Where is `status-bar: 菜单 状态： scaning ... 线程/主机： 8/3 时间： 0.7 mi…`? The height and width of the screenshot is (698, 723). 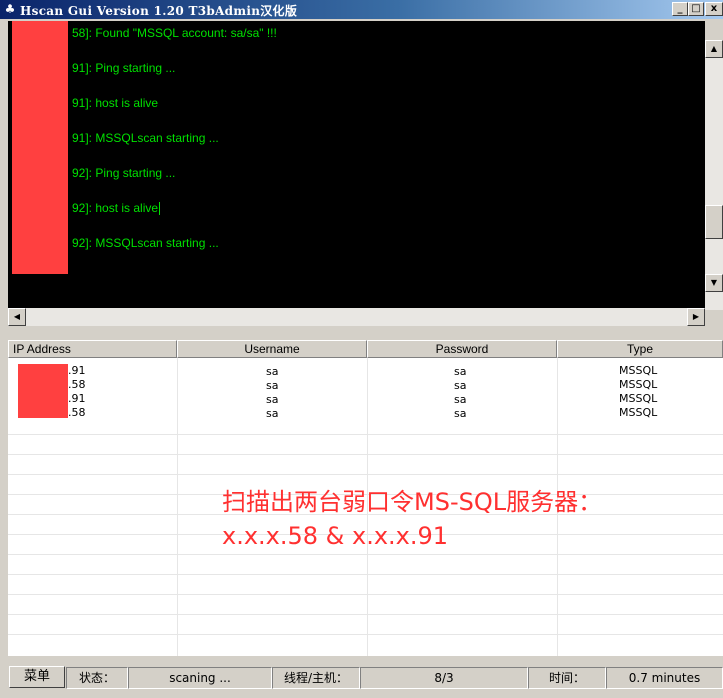 status-bar: 菜单 状态： scaning ... 线程/主机： 8/3 时间： 0.7 mi… is located at coordinates (361, 678).